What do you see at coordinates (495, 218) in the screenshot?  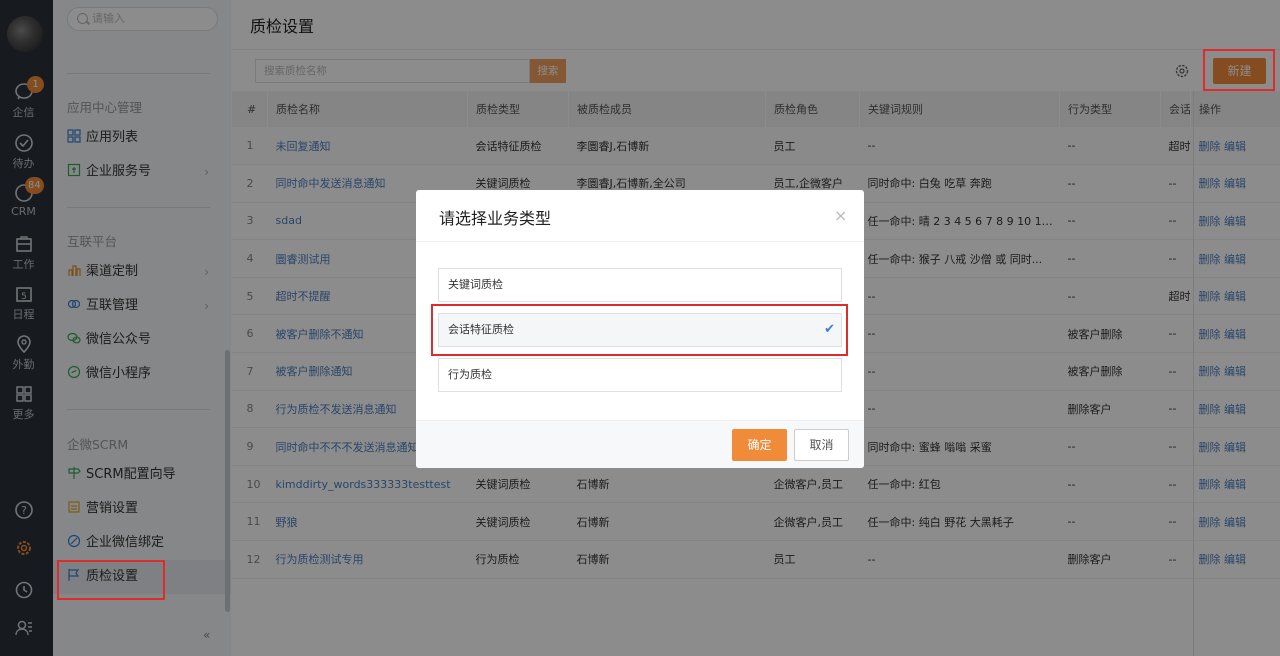 I see `dialog-title: 请选择业务类型` at bounding box center [495, 218].